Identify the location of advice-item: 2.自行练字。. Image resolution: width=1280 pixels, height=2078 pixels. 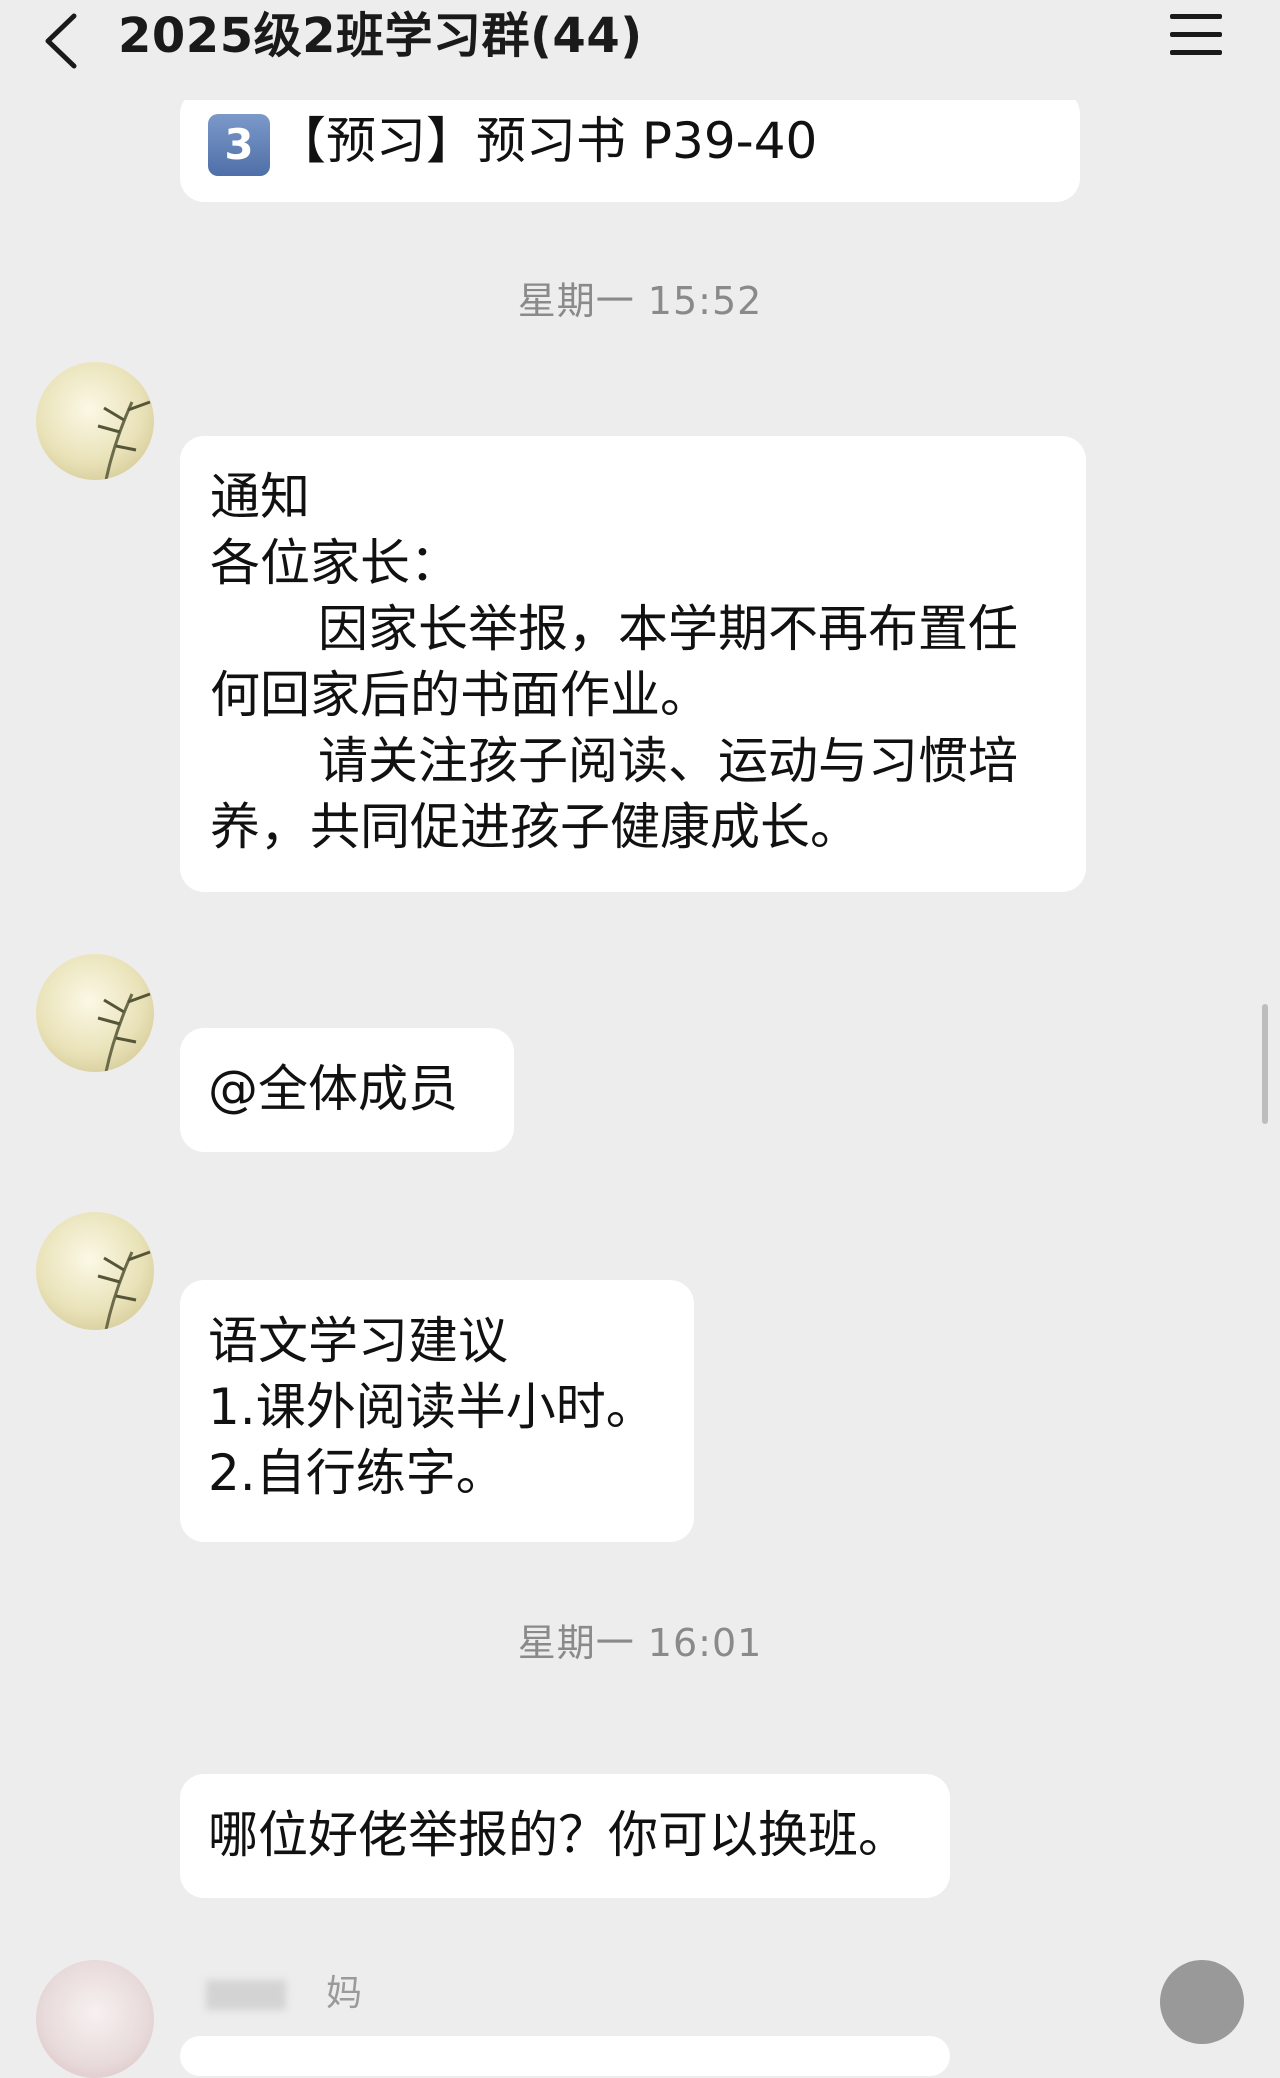
(357, 1473).